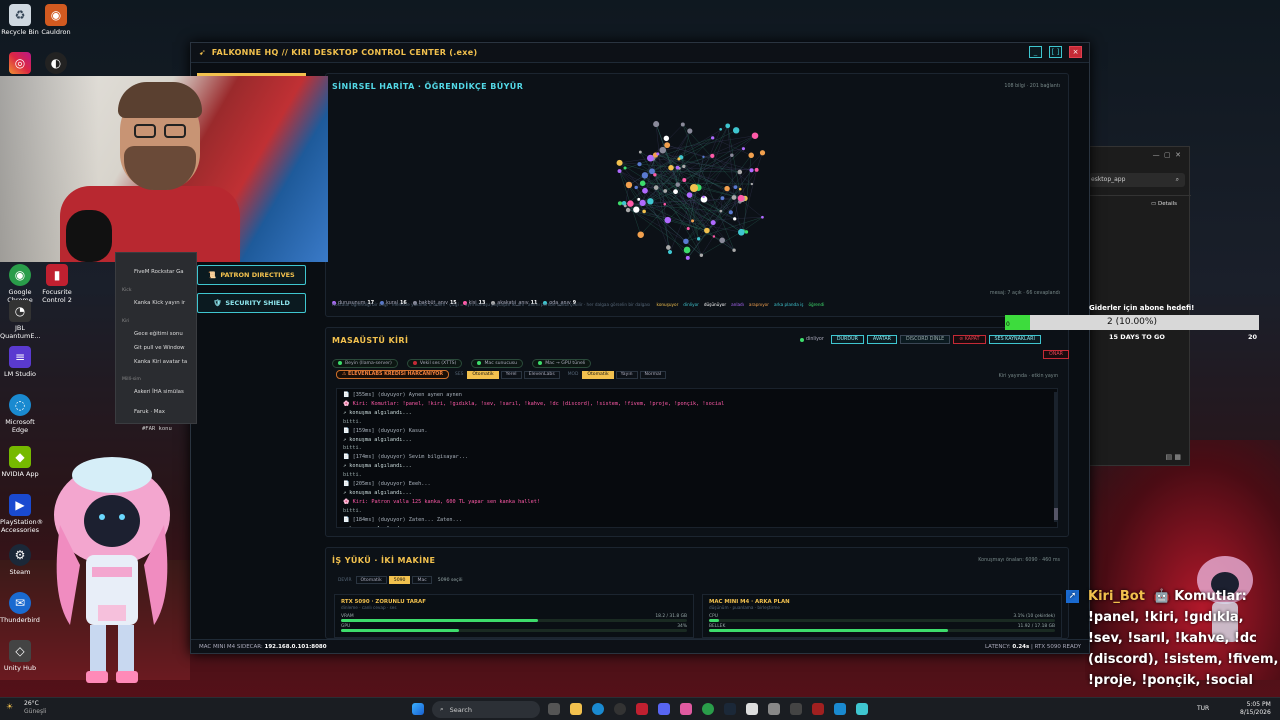  I want to click on explorer-address-bar: esktop_app ⌕, so click(1137, 180).